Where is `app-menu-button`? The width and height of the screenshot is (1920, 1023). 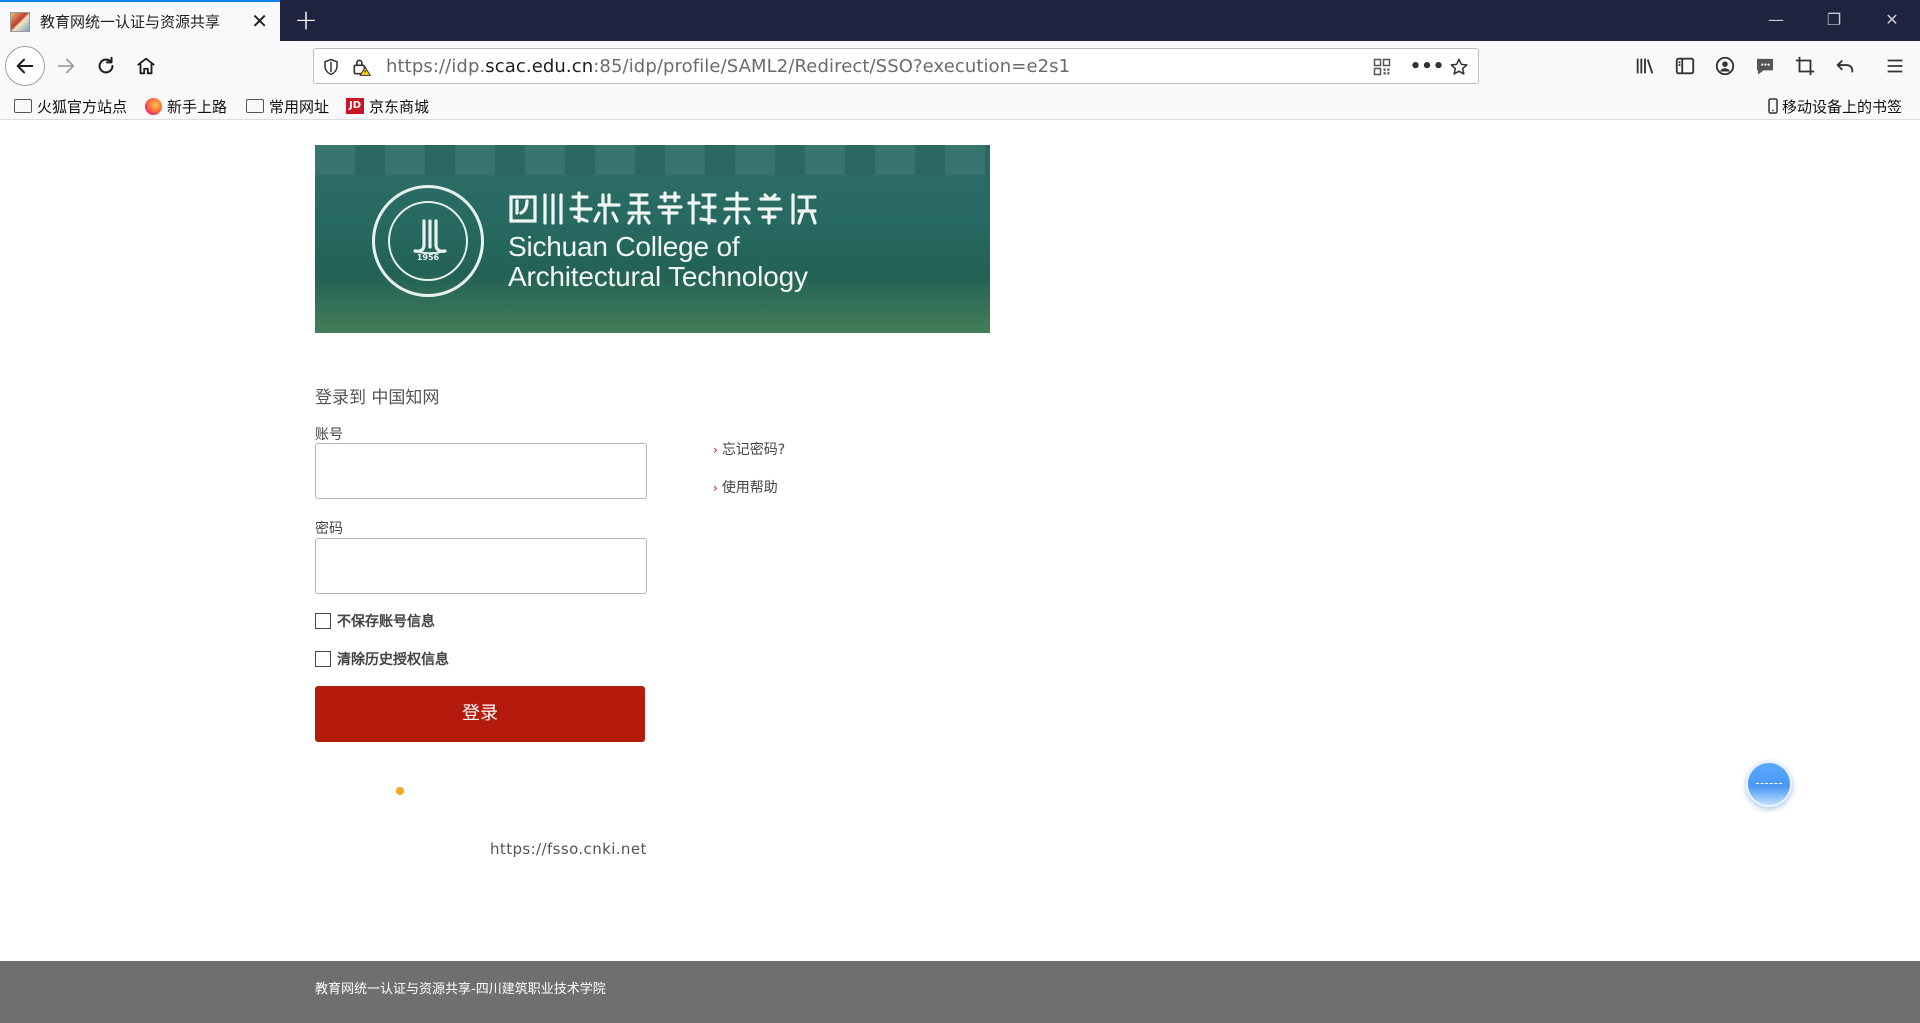
app-menu-button is located at coordinates (1895, 66).